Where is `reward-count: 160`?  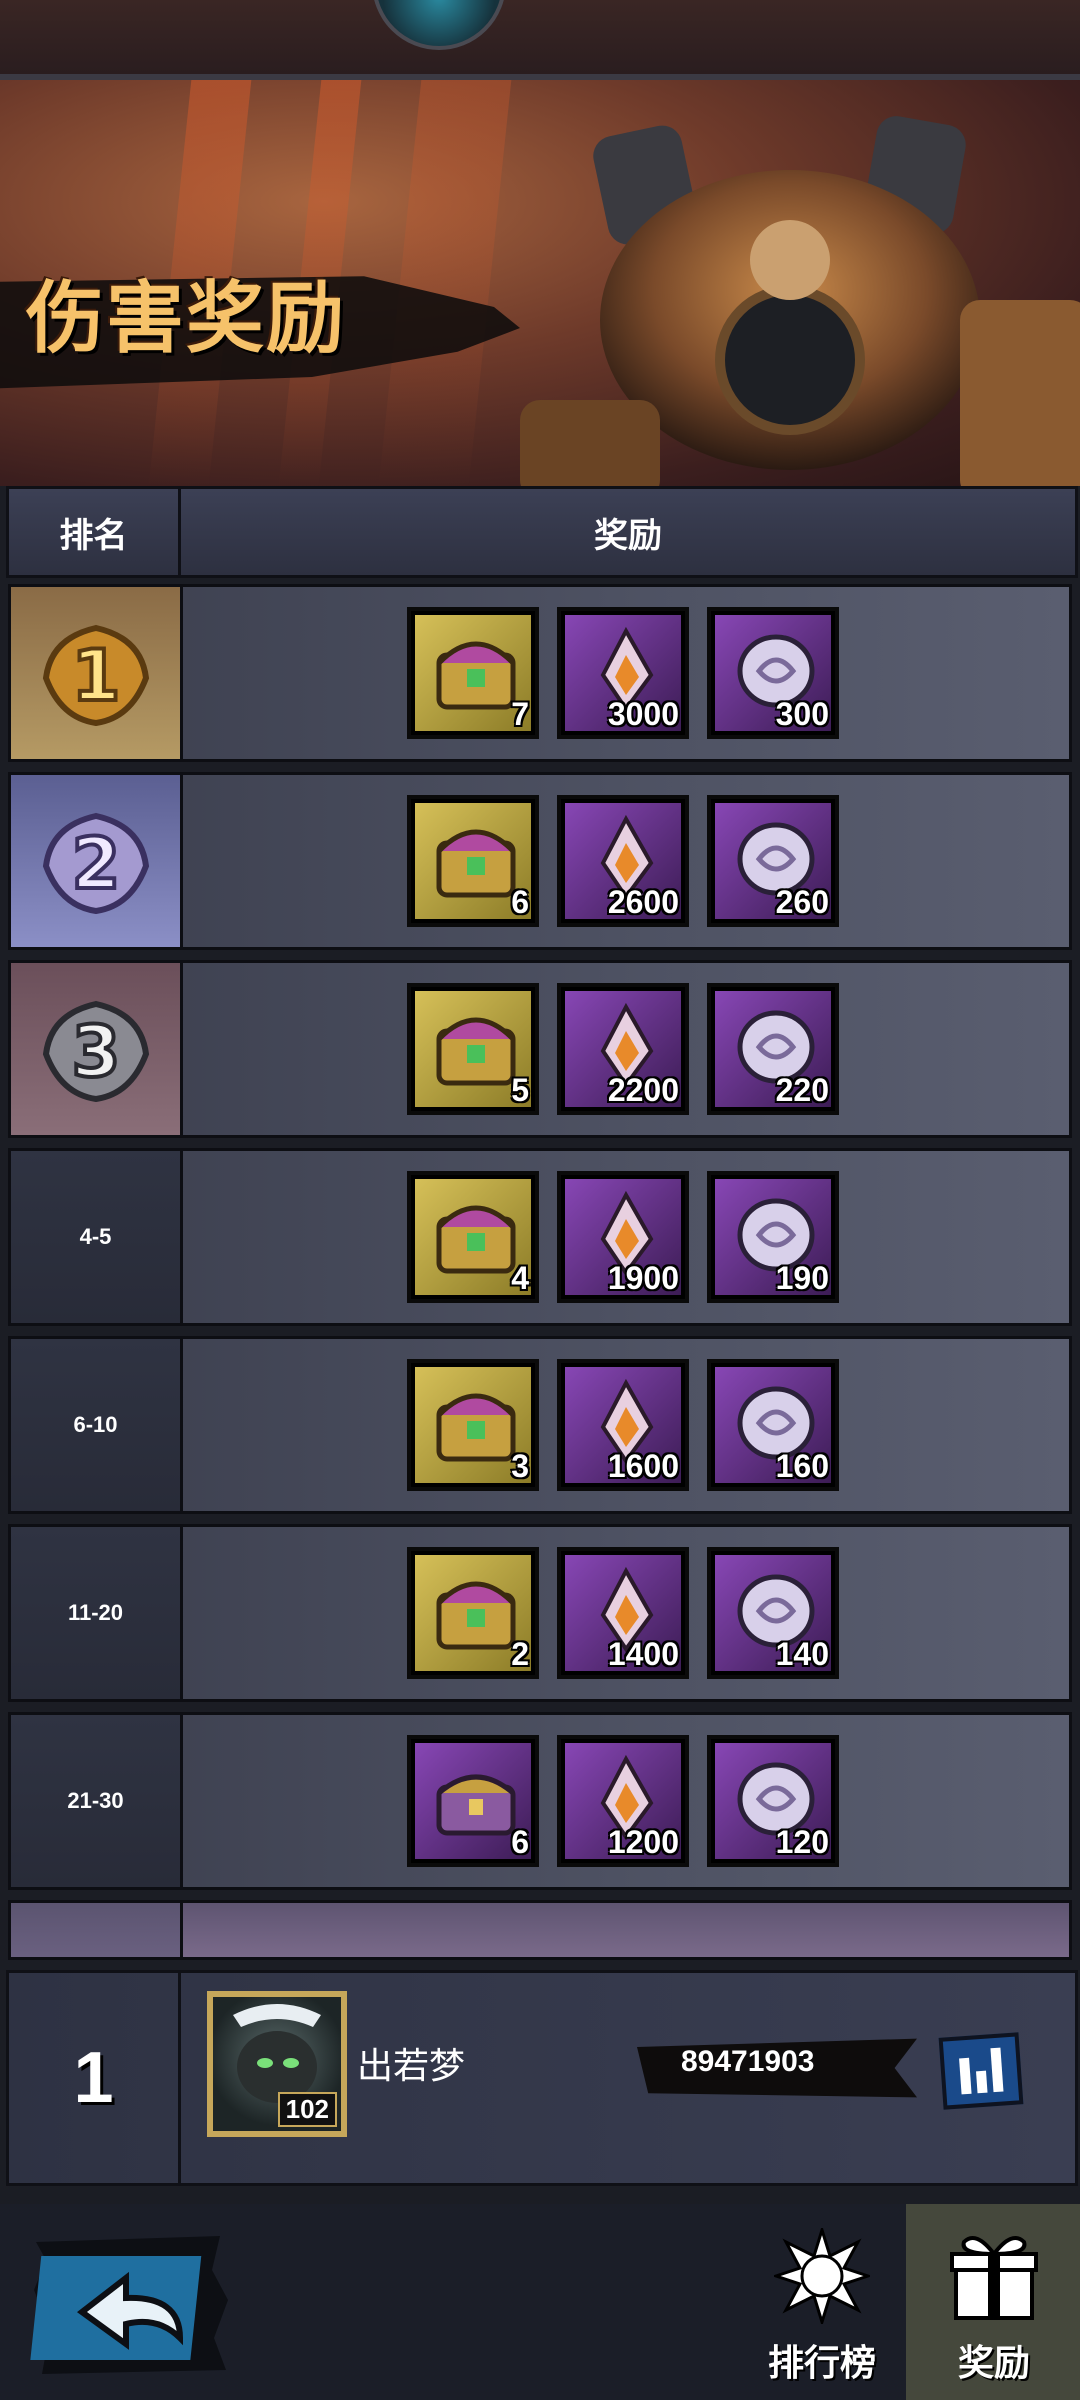
reward-count: 160 is located at coordinates (802, 1466).